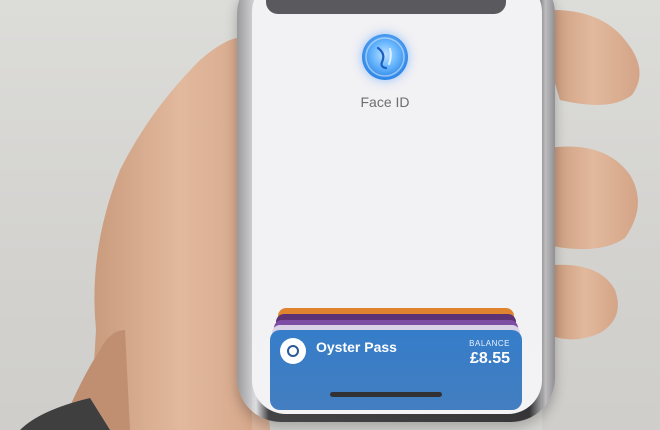 This screenshot has height=430, width=660. Describe the element at coordinates (386, 7) in the screenshot. I see `top-notification-bar` at that location.